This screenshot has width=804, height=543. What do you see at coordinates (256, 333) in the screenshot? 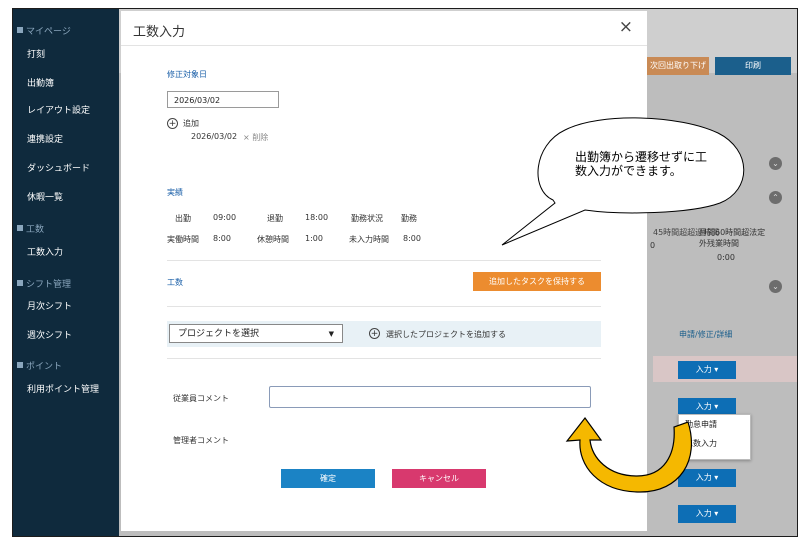
I see `project-select: プロジェクトを選択 ▼` at bounding box center [256, 333].